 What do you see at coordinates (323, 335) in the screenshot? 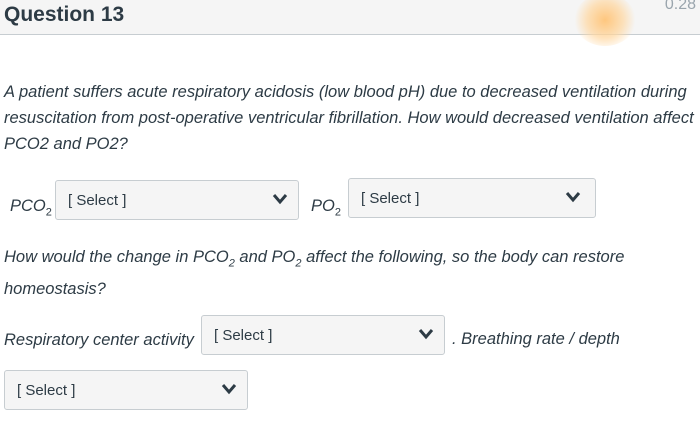
I see `respiratory-center-select: [ Select ]` at bounding box center [323, 335].